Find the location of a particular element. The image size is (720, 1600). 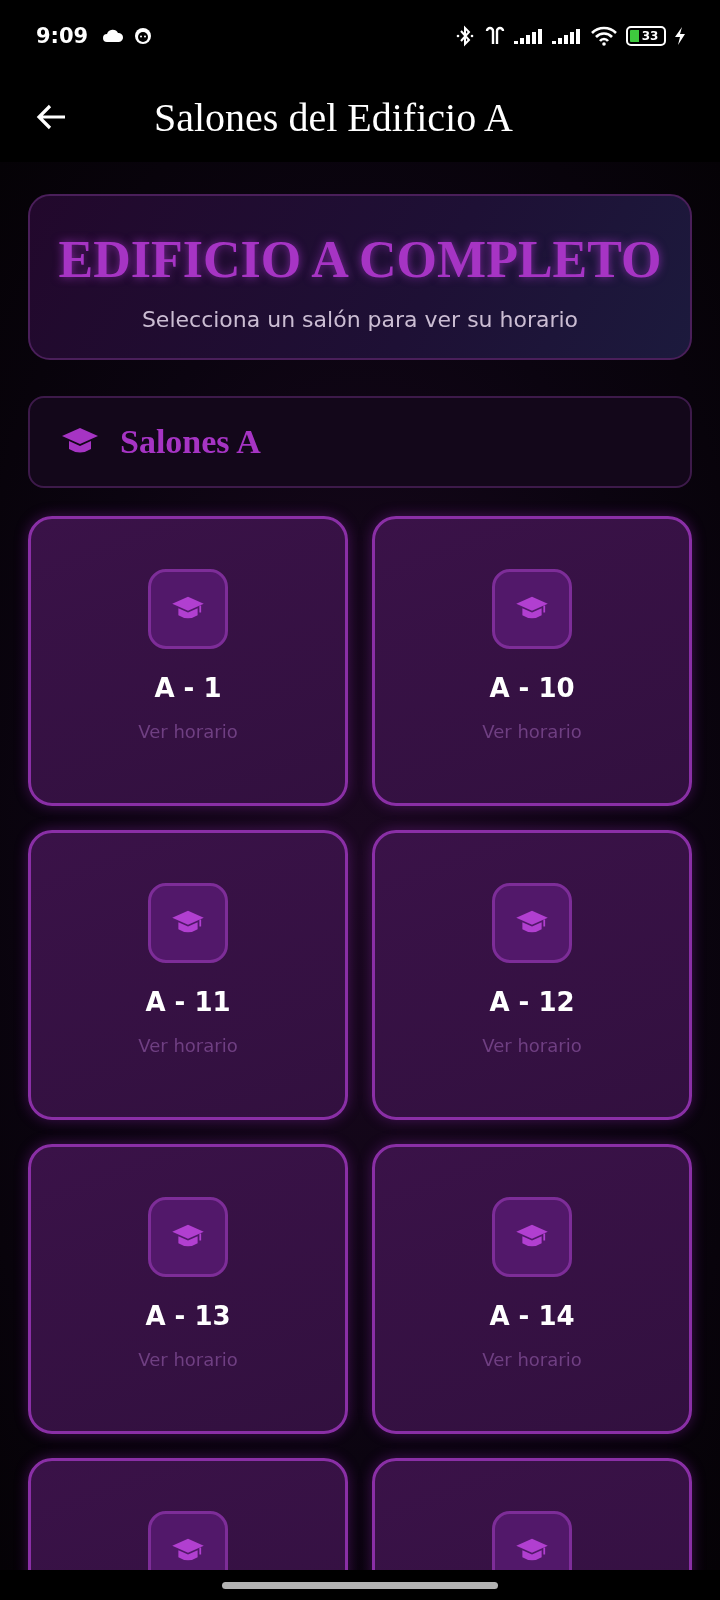

back-button is located at coordinates (52, 117).